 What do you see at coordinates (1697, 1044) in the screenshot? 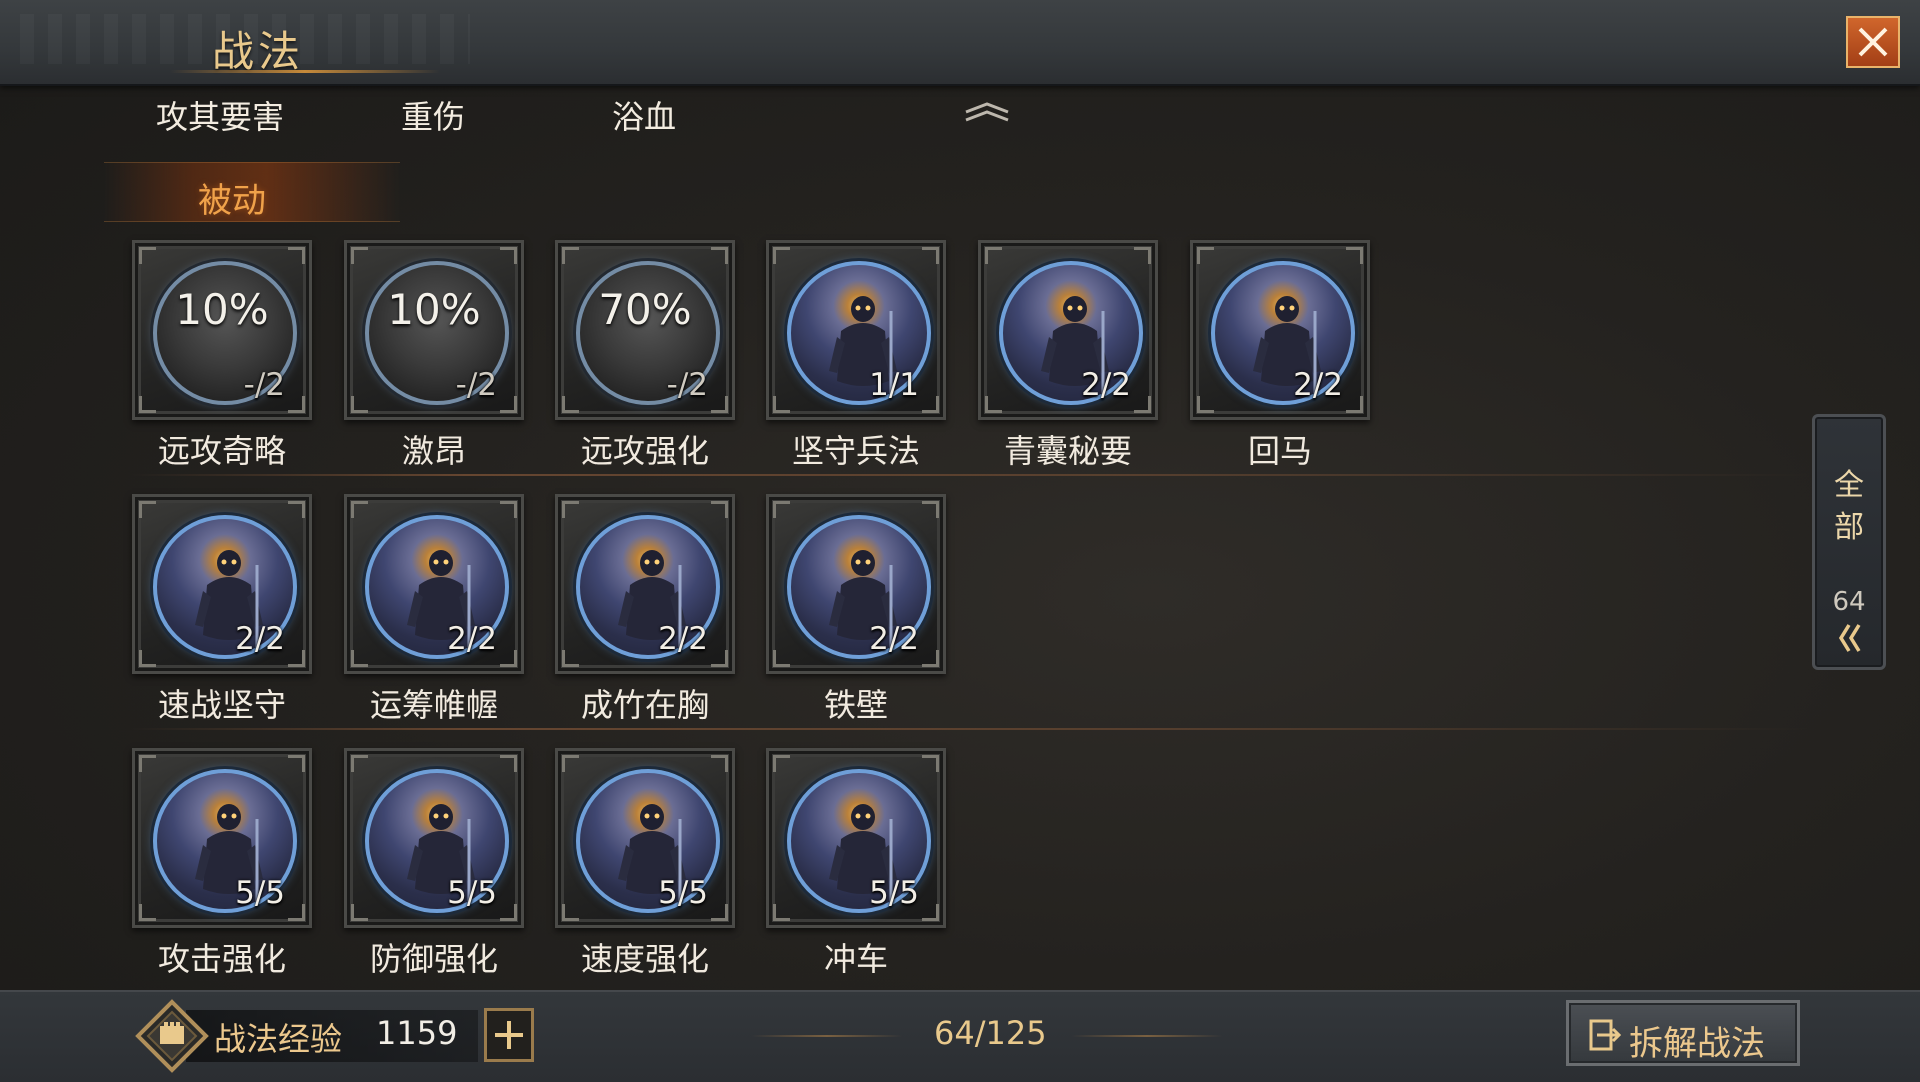
I see `decompose-label: 拆解战法` at bounding box center [1697, 1044].